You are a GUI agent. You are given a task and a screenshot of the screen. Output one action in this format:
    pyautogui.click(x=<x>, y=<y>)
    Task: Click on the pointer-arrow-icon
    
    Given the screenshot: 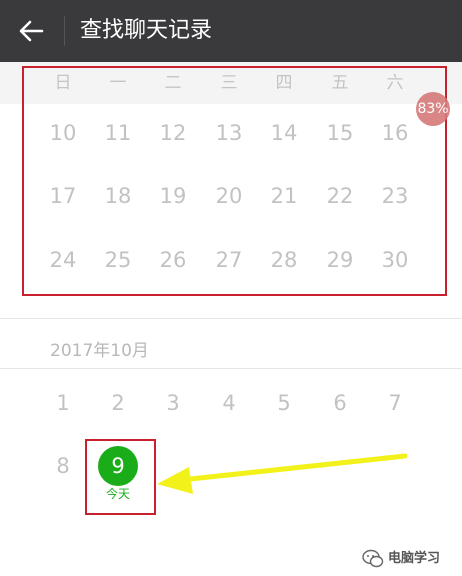 What is the action you would take?
    pyautogui.click(x=282, y=473)
    